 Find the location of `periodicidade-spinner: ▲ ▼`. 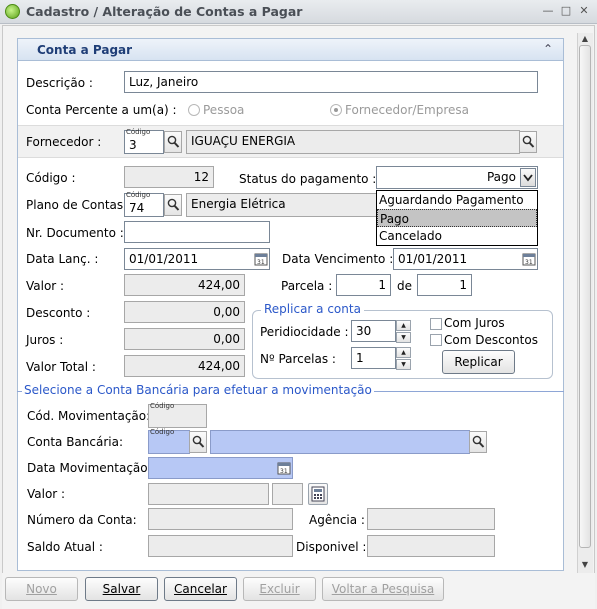

periodicidade-spinner: ▲ ▼ is located at coordinates (403, 331).